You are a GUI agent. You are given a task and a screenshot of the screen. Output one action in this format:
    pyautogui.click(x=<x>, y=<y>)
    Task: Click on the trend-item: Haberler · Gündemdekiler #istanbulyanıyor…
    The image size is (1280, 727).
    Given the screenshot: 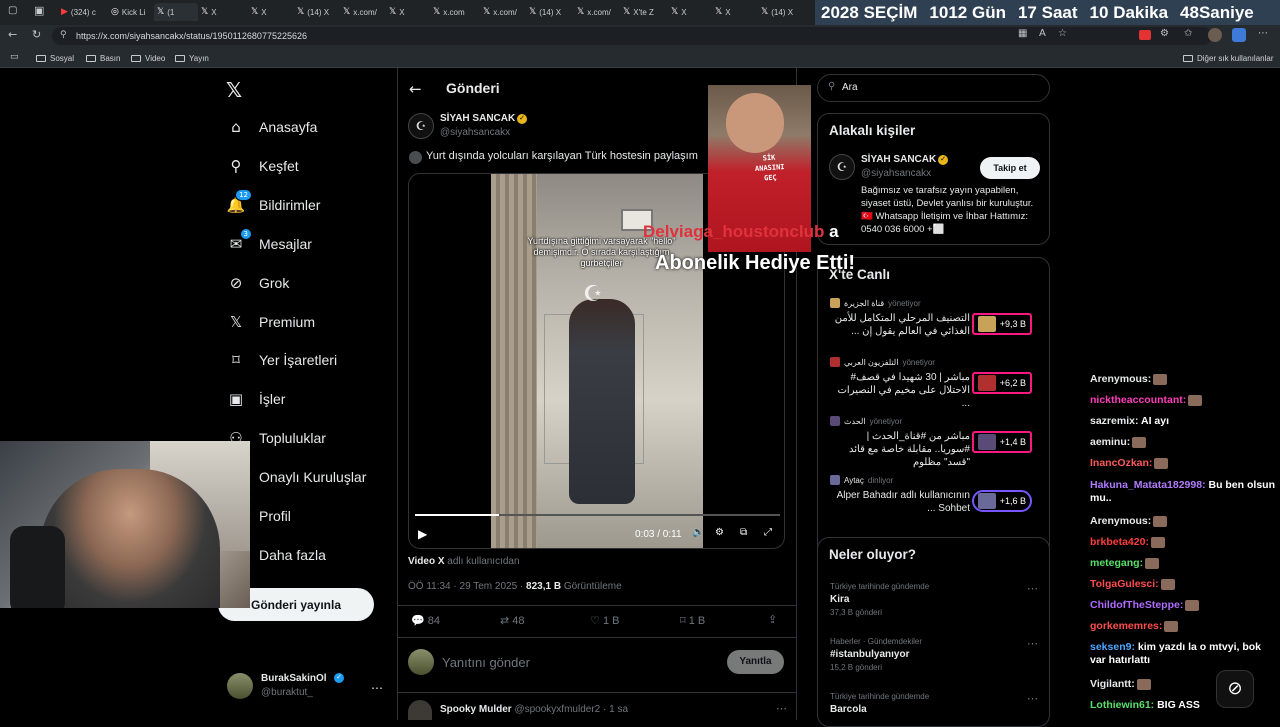 What is the action you would take?
    pyautogui.click(x=936, y=654)
    